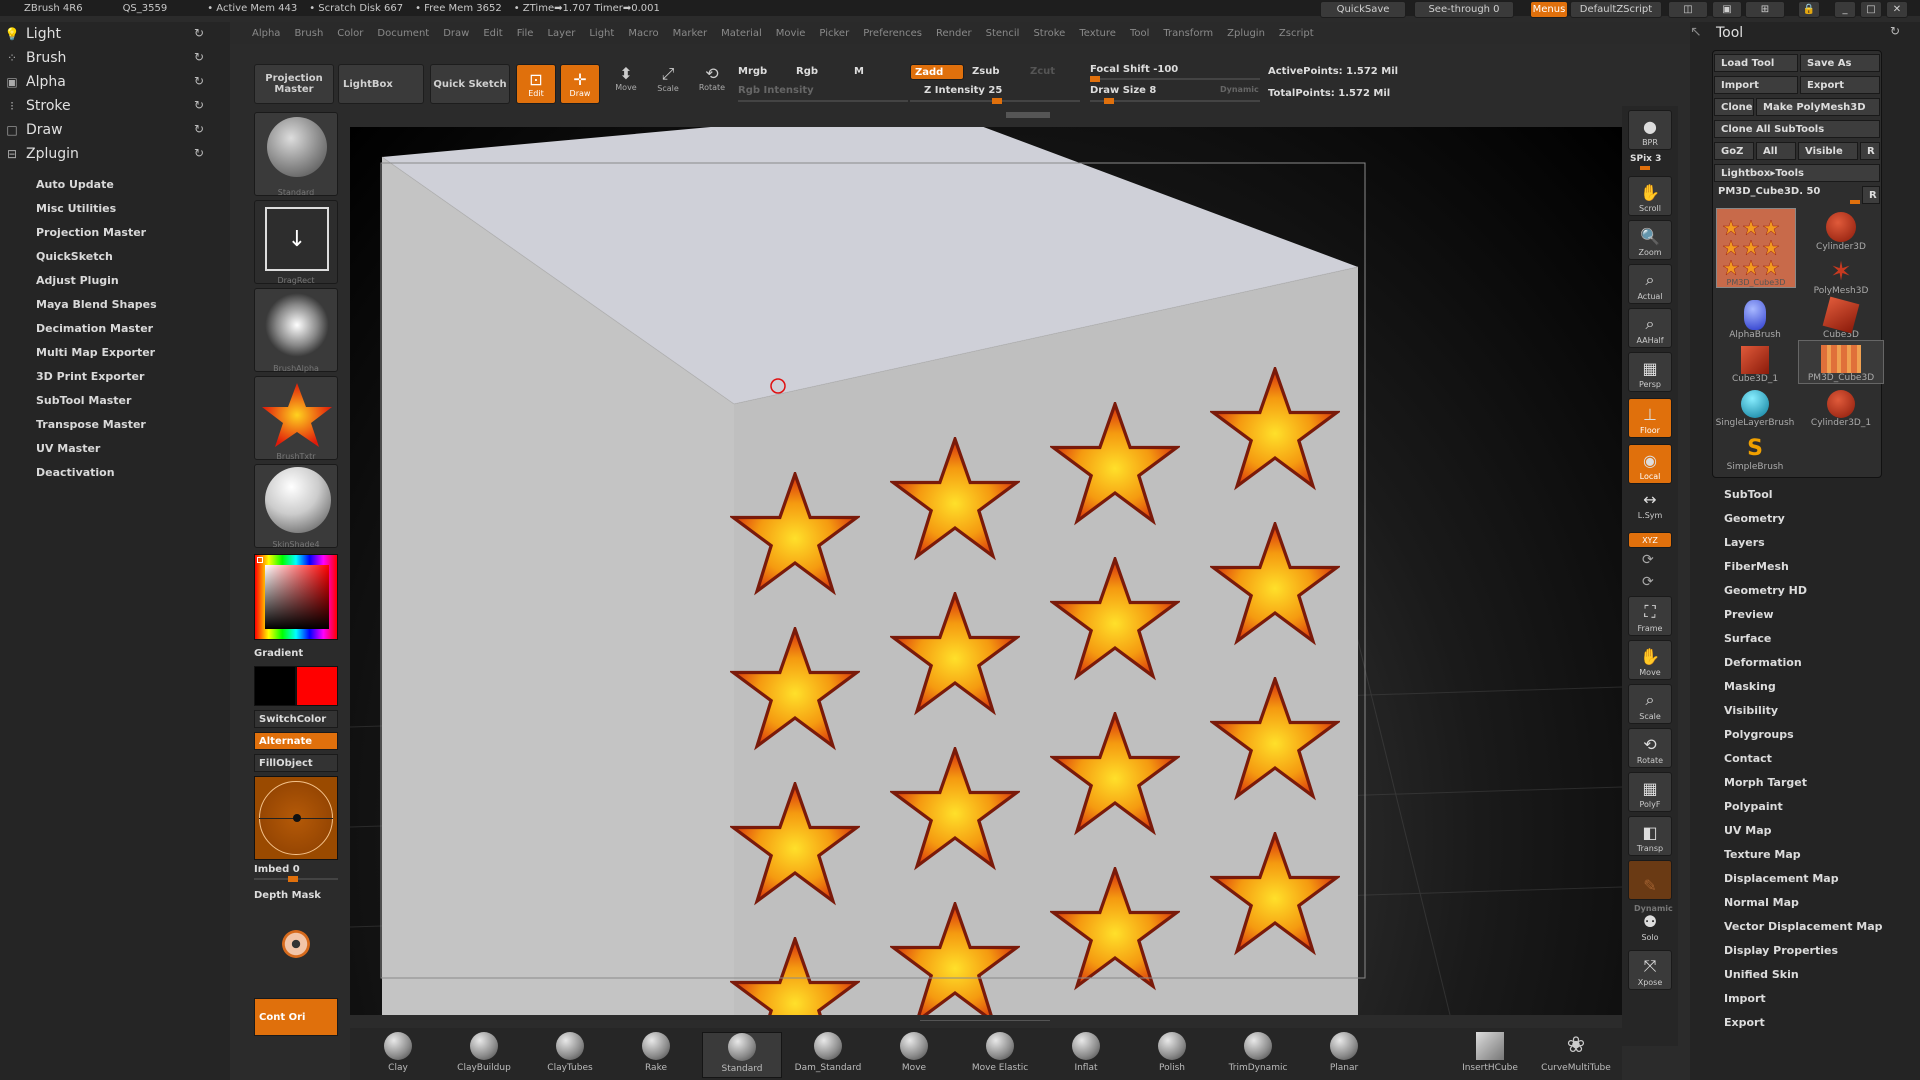 The width and height of the screenshot is (1920, 1080). I want to click on menu-stencil: Stencil, so click(1003, 33).